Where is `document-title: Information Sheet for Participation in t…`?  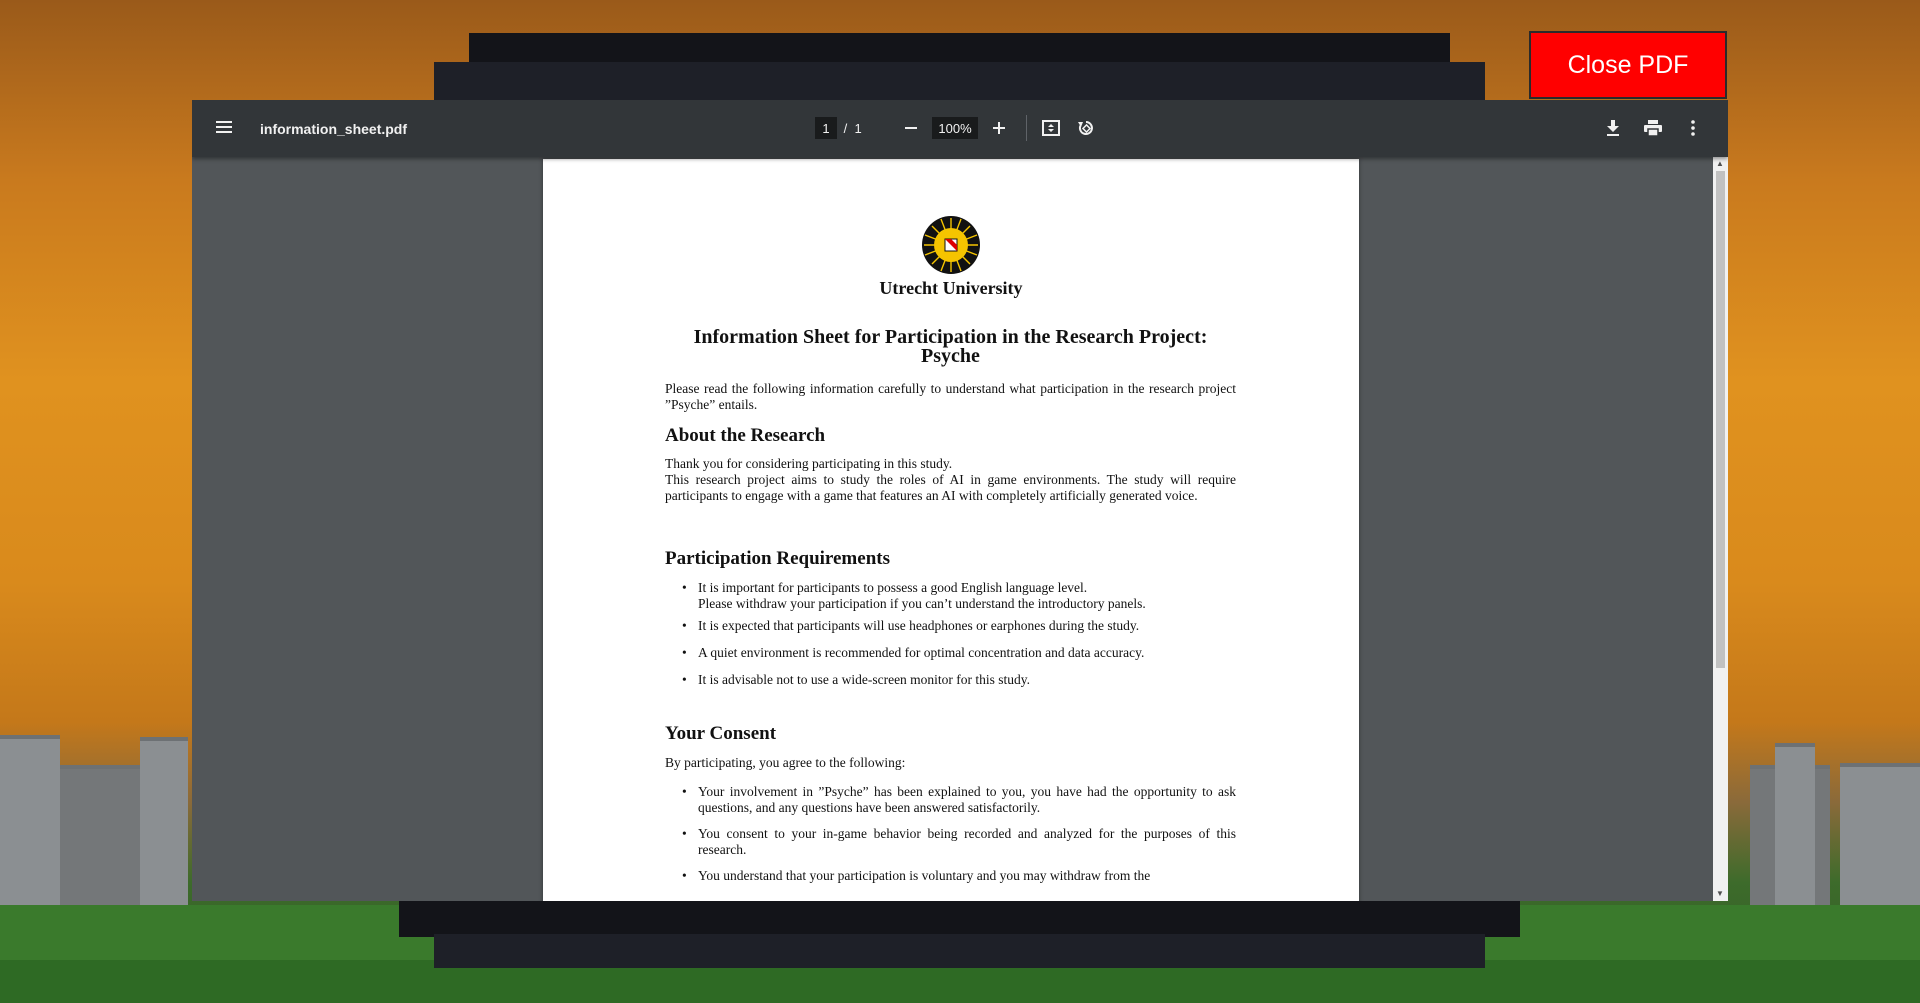
document-title: Information Sheet for Participation in t… is located at coordinates (950, 347).